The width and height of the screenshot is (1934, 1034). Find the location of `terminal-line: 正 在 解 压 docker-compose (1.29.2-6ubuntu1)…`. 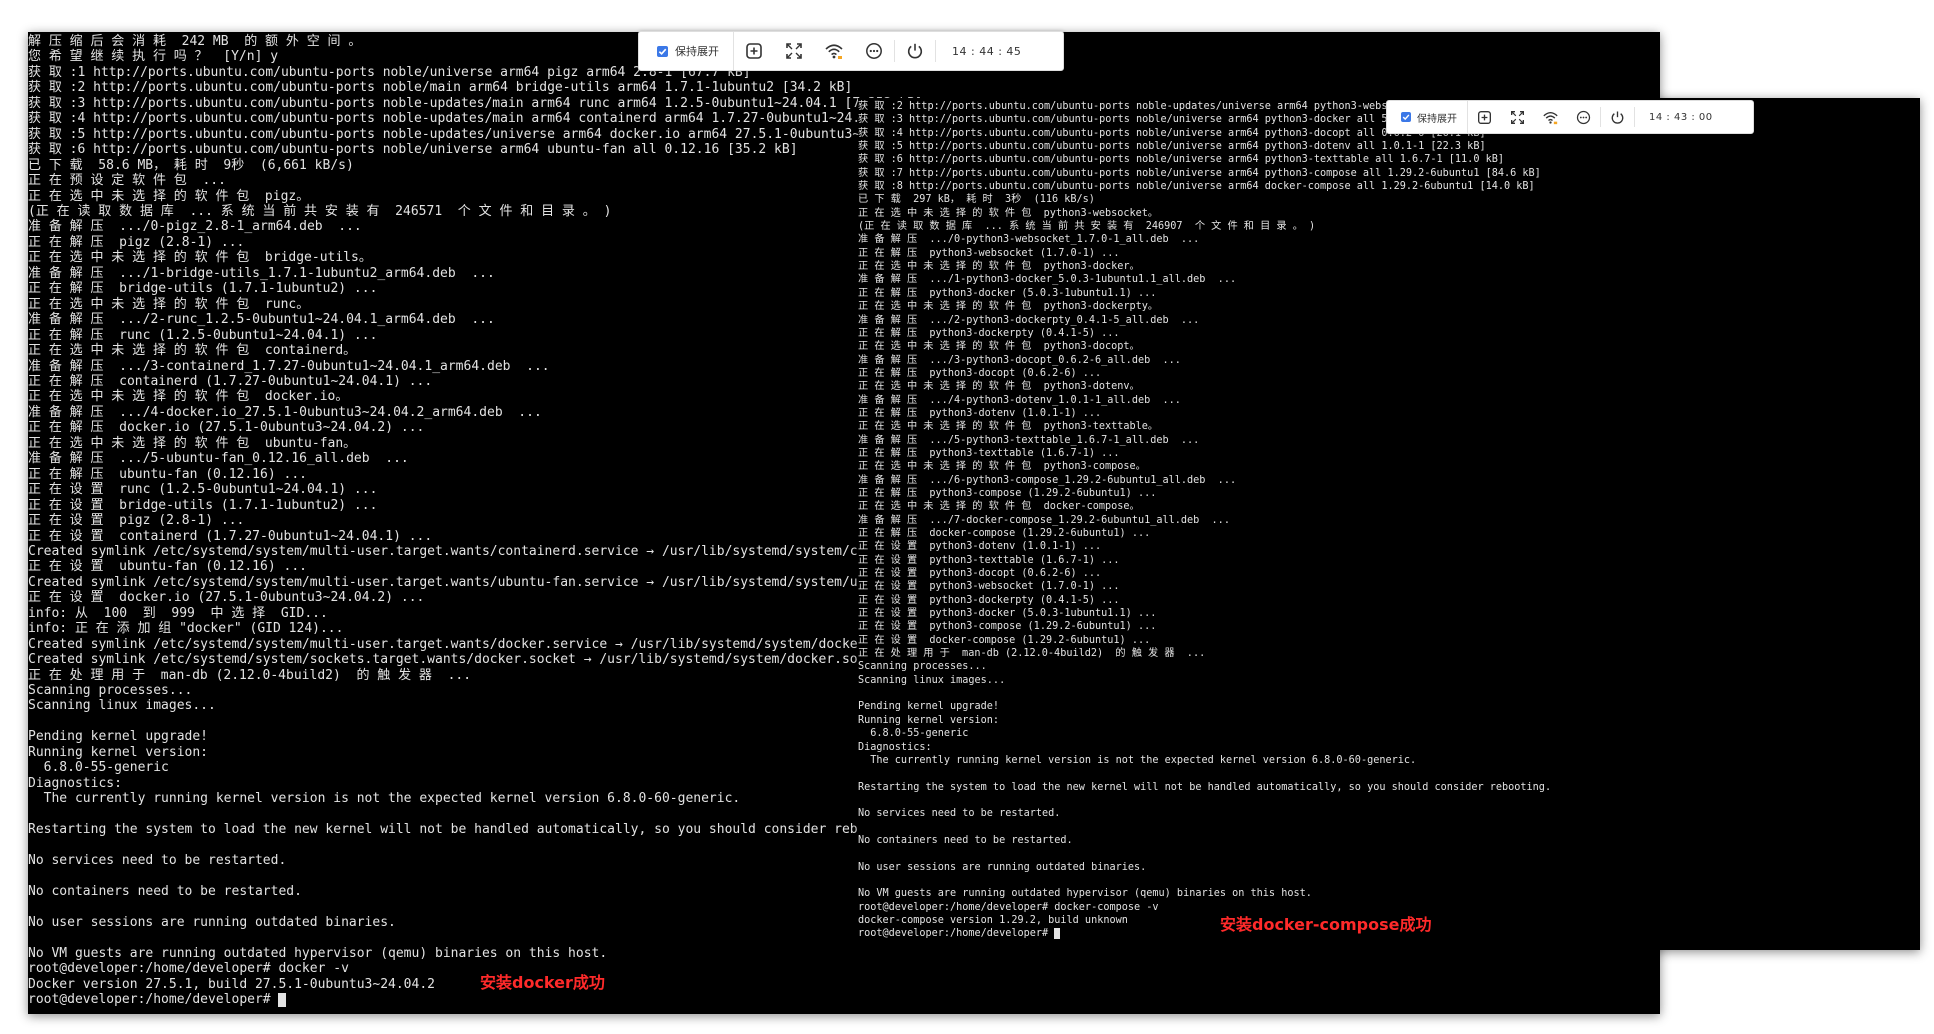

terminal-line: 正 在 解 压 docker-compose (1.29.2-6ubuntu1)… is located at coordinates (1004, 533).